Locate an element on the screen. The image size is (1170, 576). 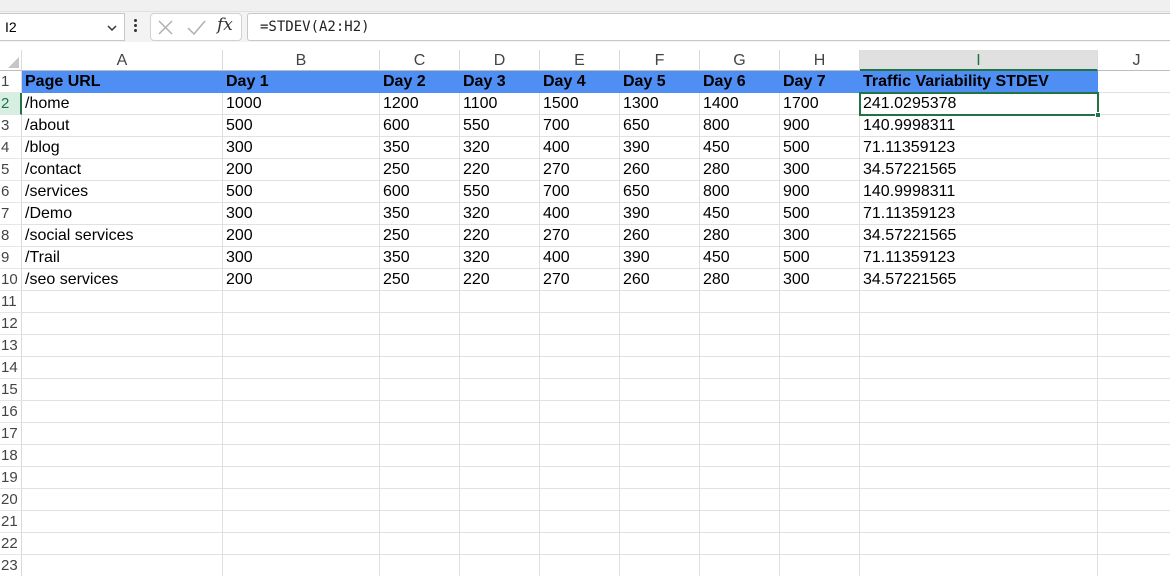
row-header-9: 9 is located at coordinates (11, 258).